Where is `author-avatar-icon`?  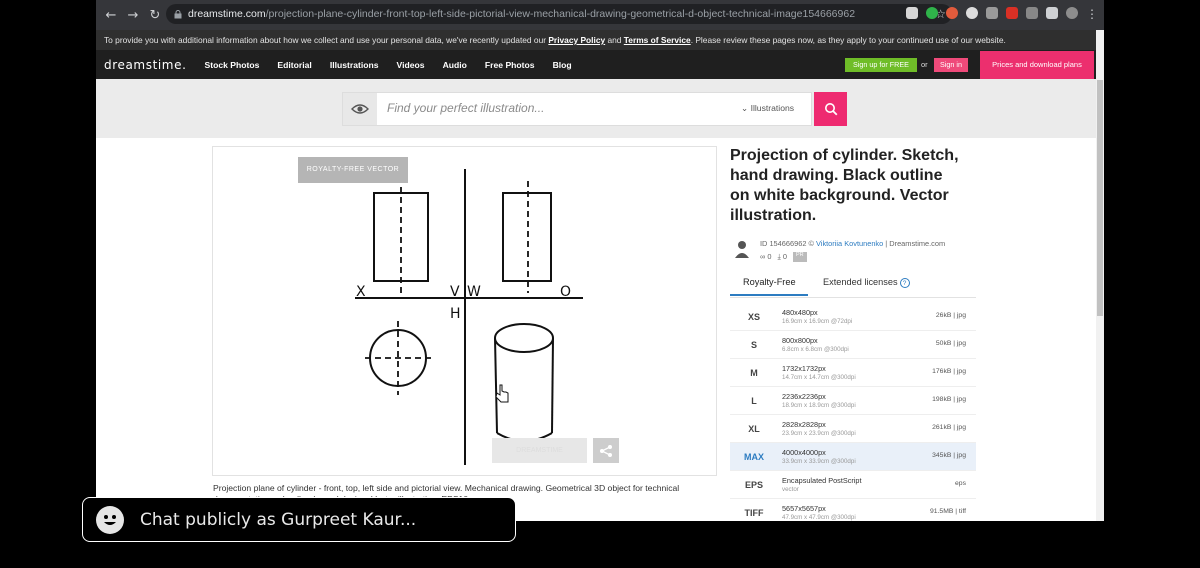
author-avatar-icon is located at coordinates (742, 249).